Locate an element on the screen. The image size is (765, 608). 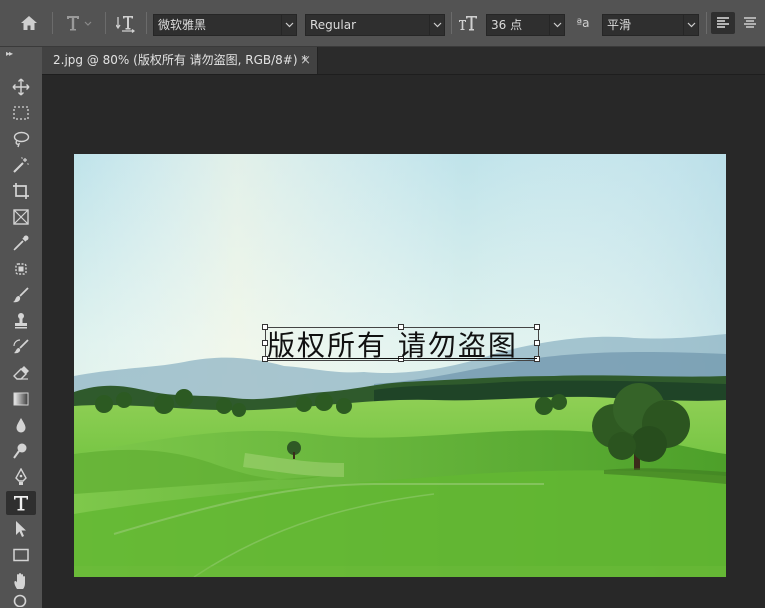
toggle-text-orientation-button is located at coordinates (126, 23).